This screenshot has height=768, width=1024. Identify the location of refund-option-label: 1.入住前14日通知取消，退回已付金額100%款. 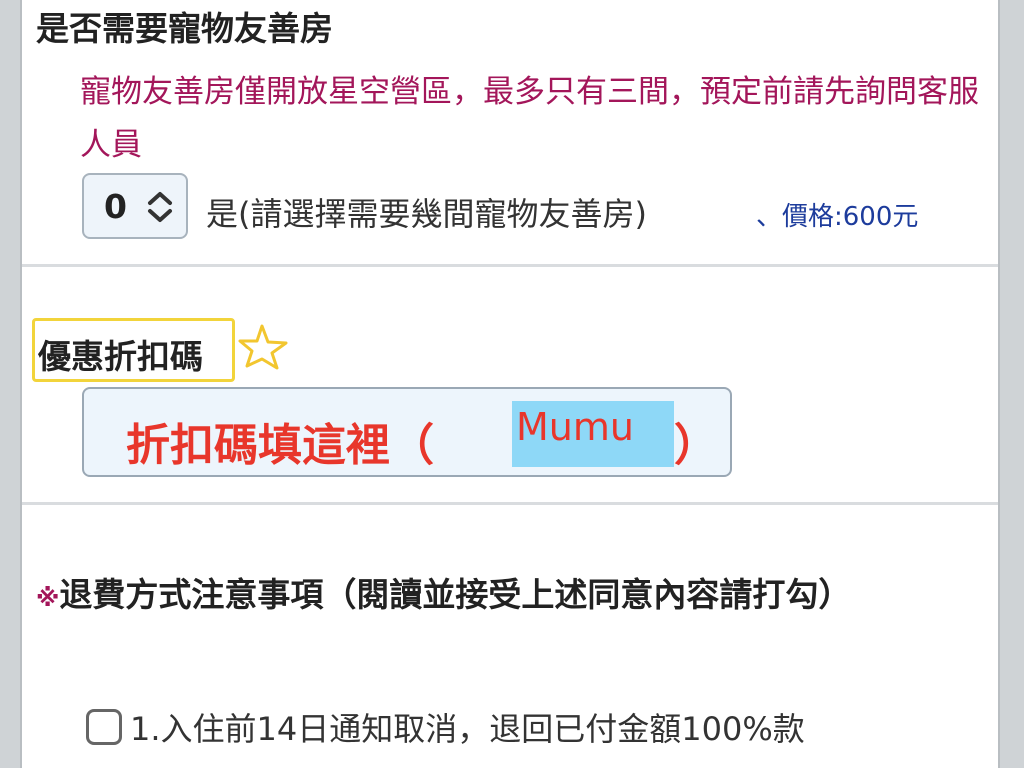
(467, 729).